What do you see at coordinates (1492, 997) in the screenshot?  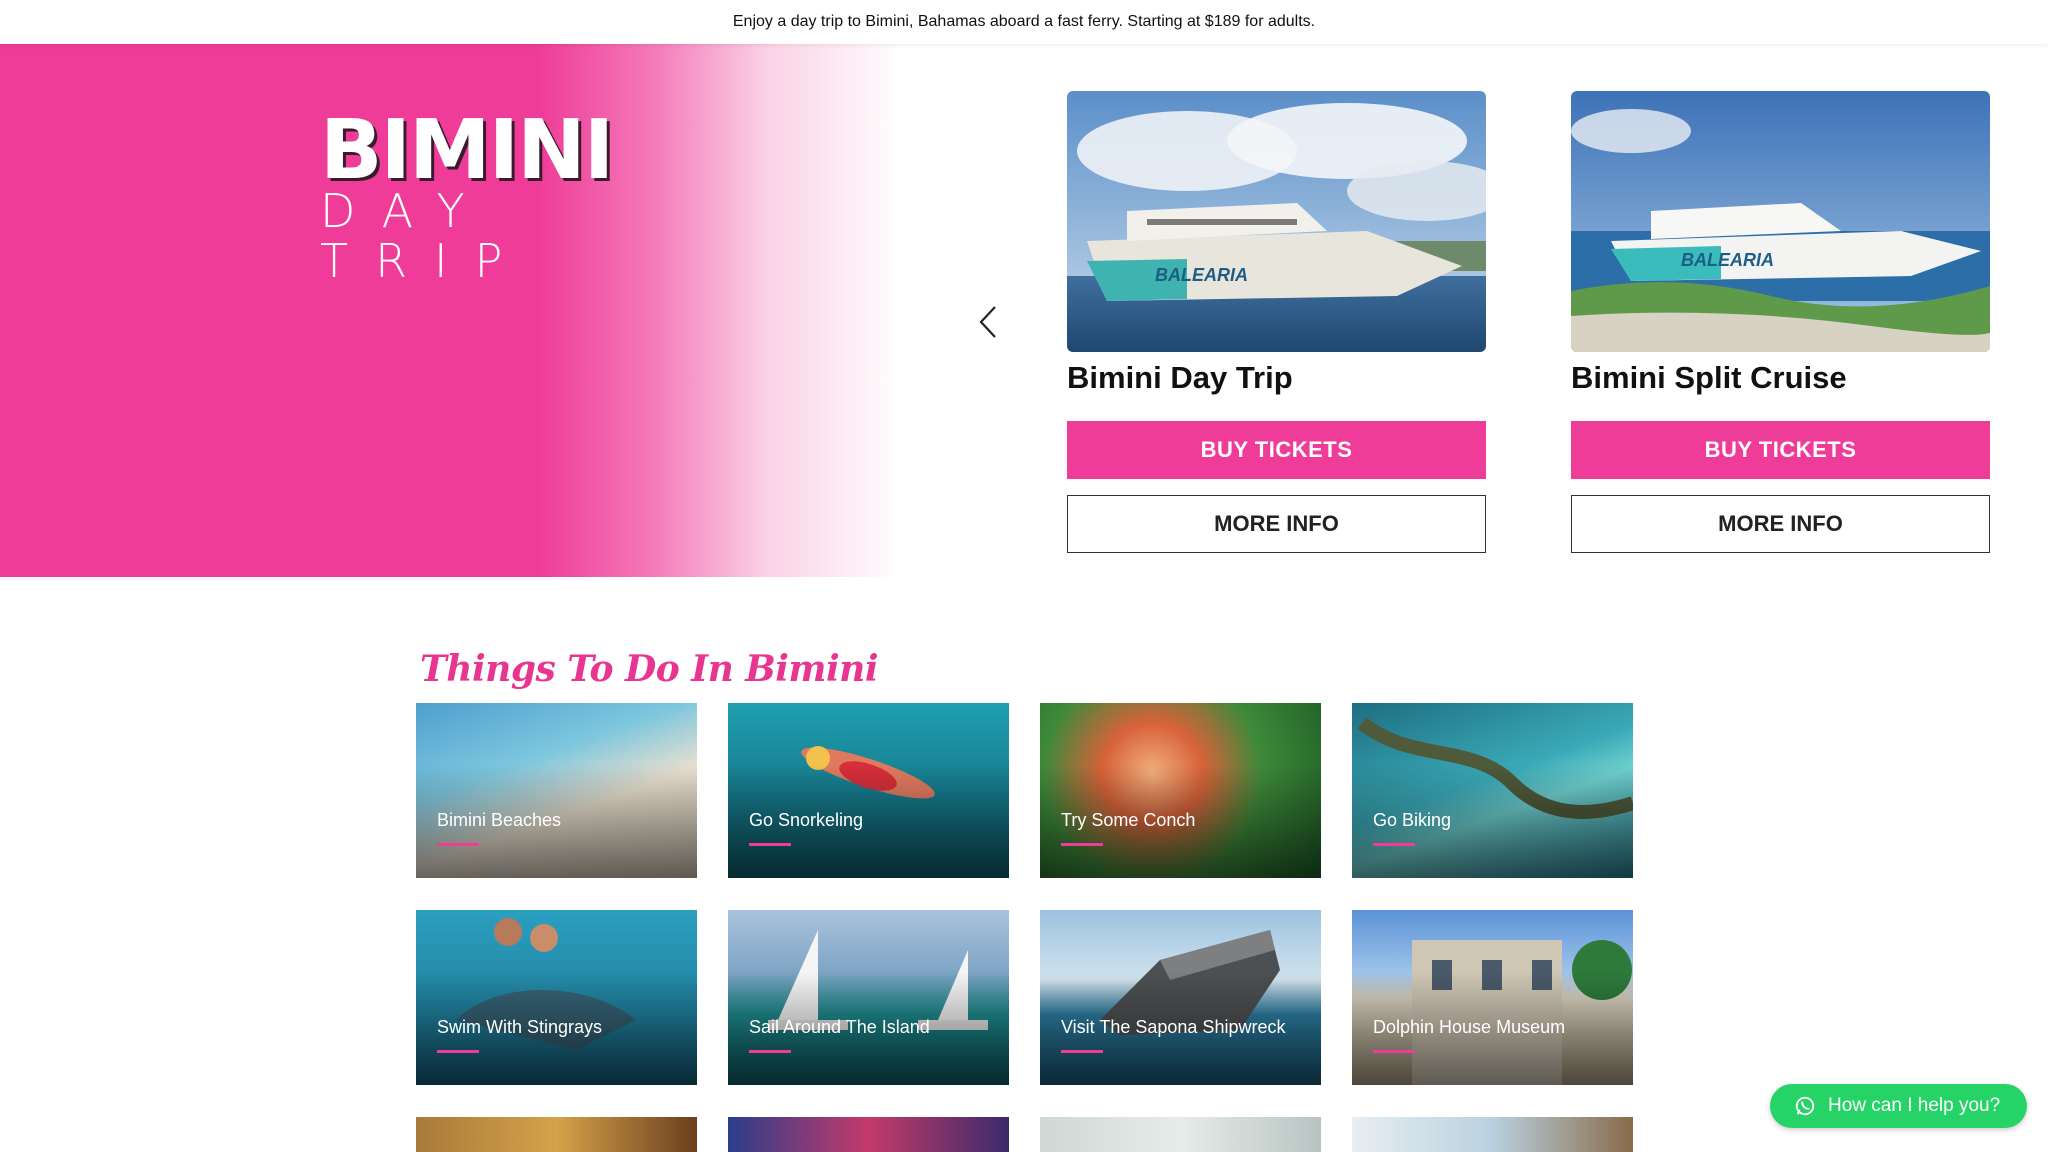 I see `activity-tile: Dolphin House Museum` at bounding box center [1492, 997].